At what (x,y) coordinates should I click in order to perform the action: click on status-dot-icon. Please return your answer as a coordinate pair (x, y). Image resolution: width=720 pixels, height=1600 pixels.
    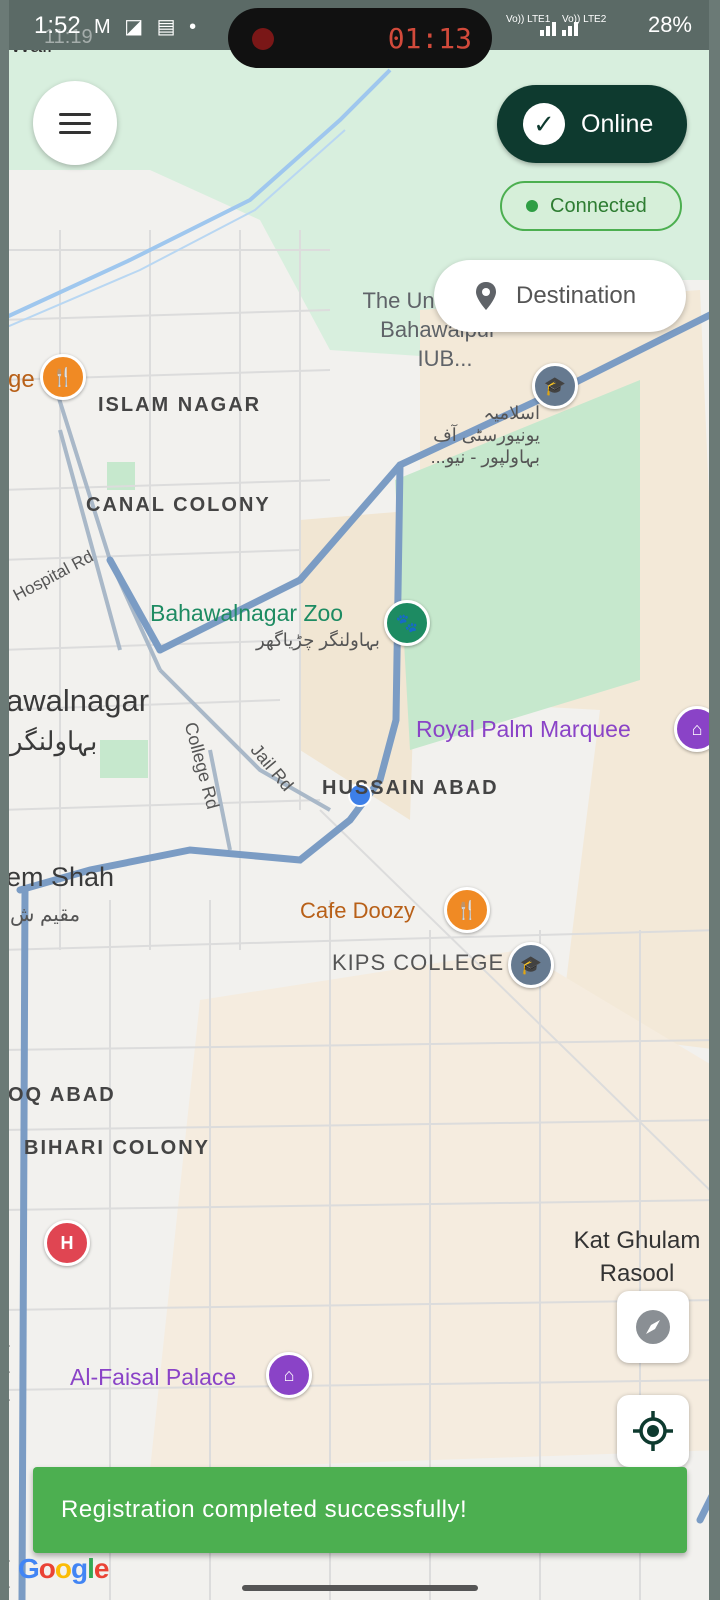
    Looking at the image, I should click on (532, 206).